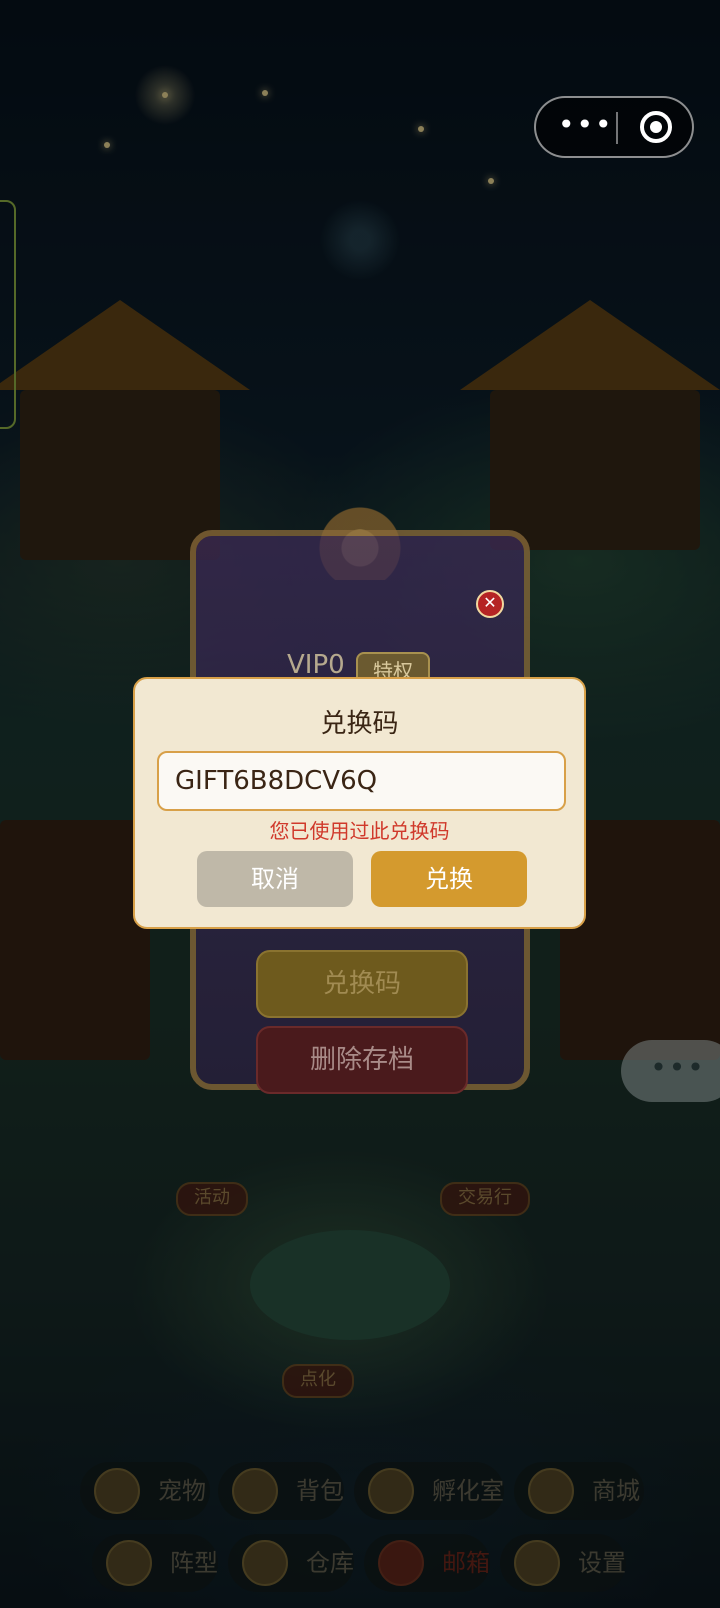 The width and height of the screenshot is (720, 1608). Describe the element at coordinates (614, 127) in the screenshot. I see `miniprogram-capsule: •••` at that location.